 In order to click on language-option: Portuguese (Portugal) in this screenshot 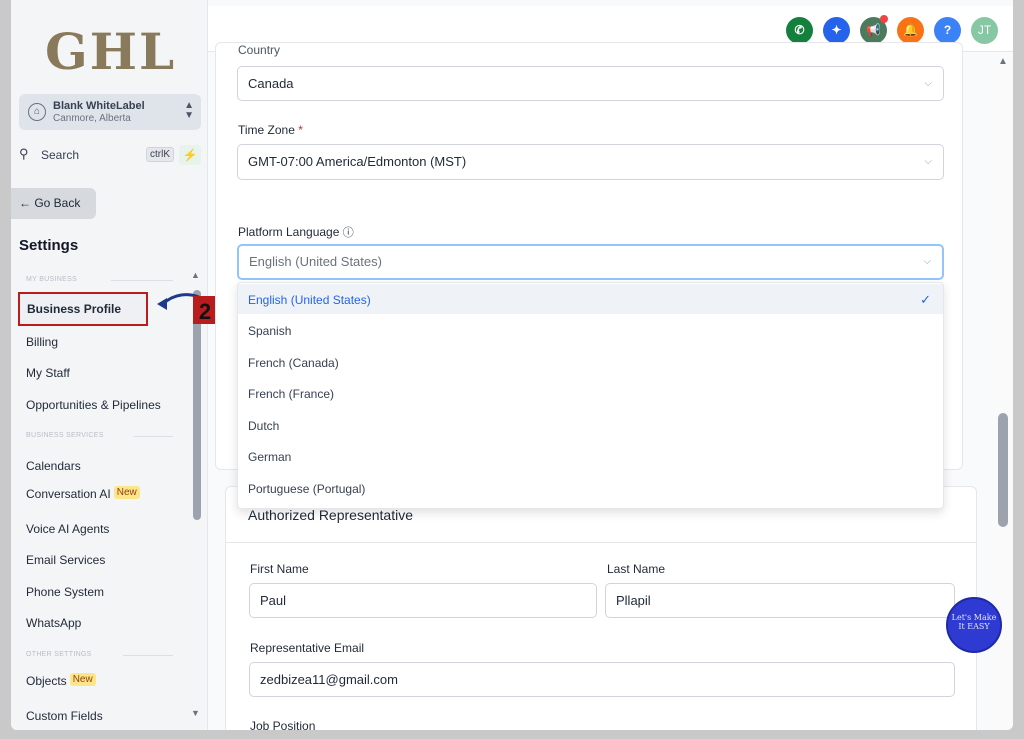, I will do `click(590, 488)`.